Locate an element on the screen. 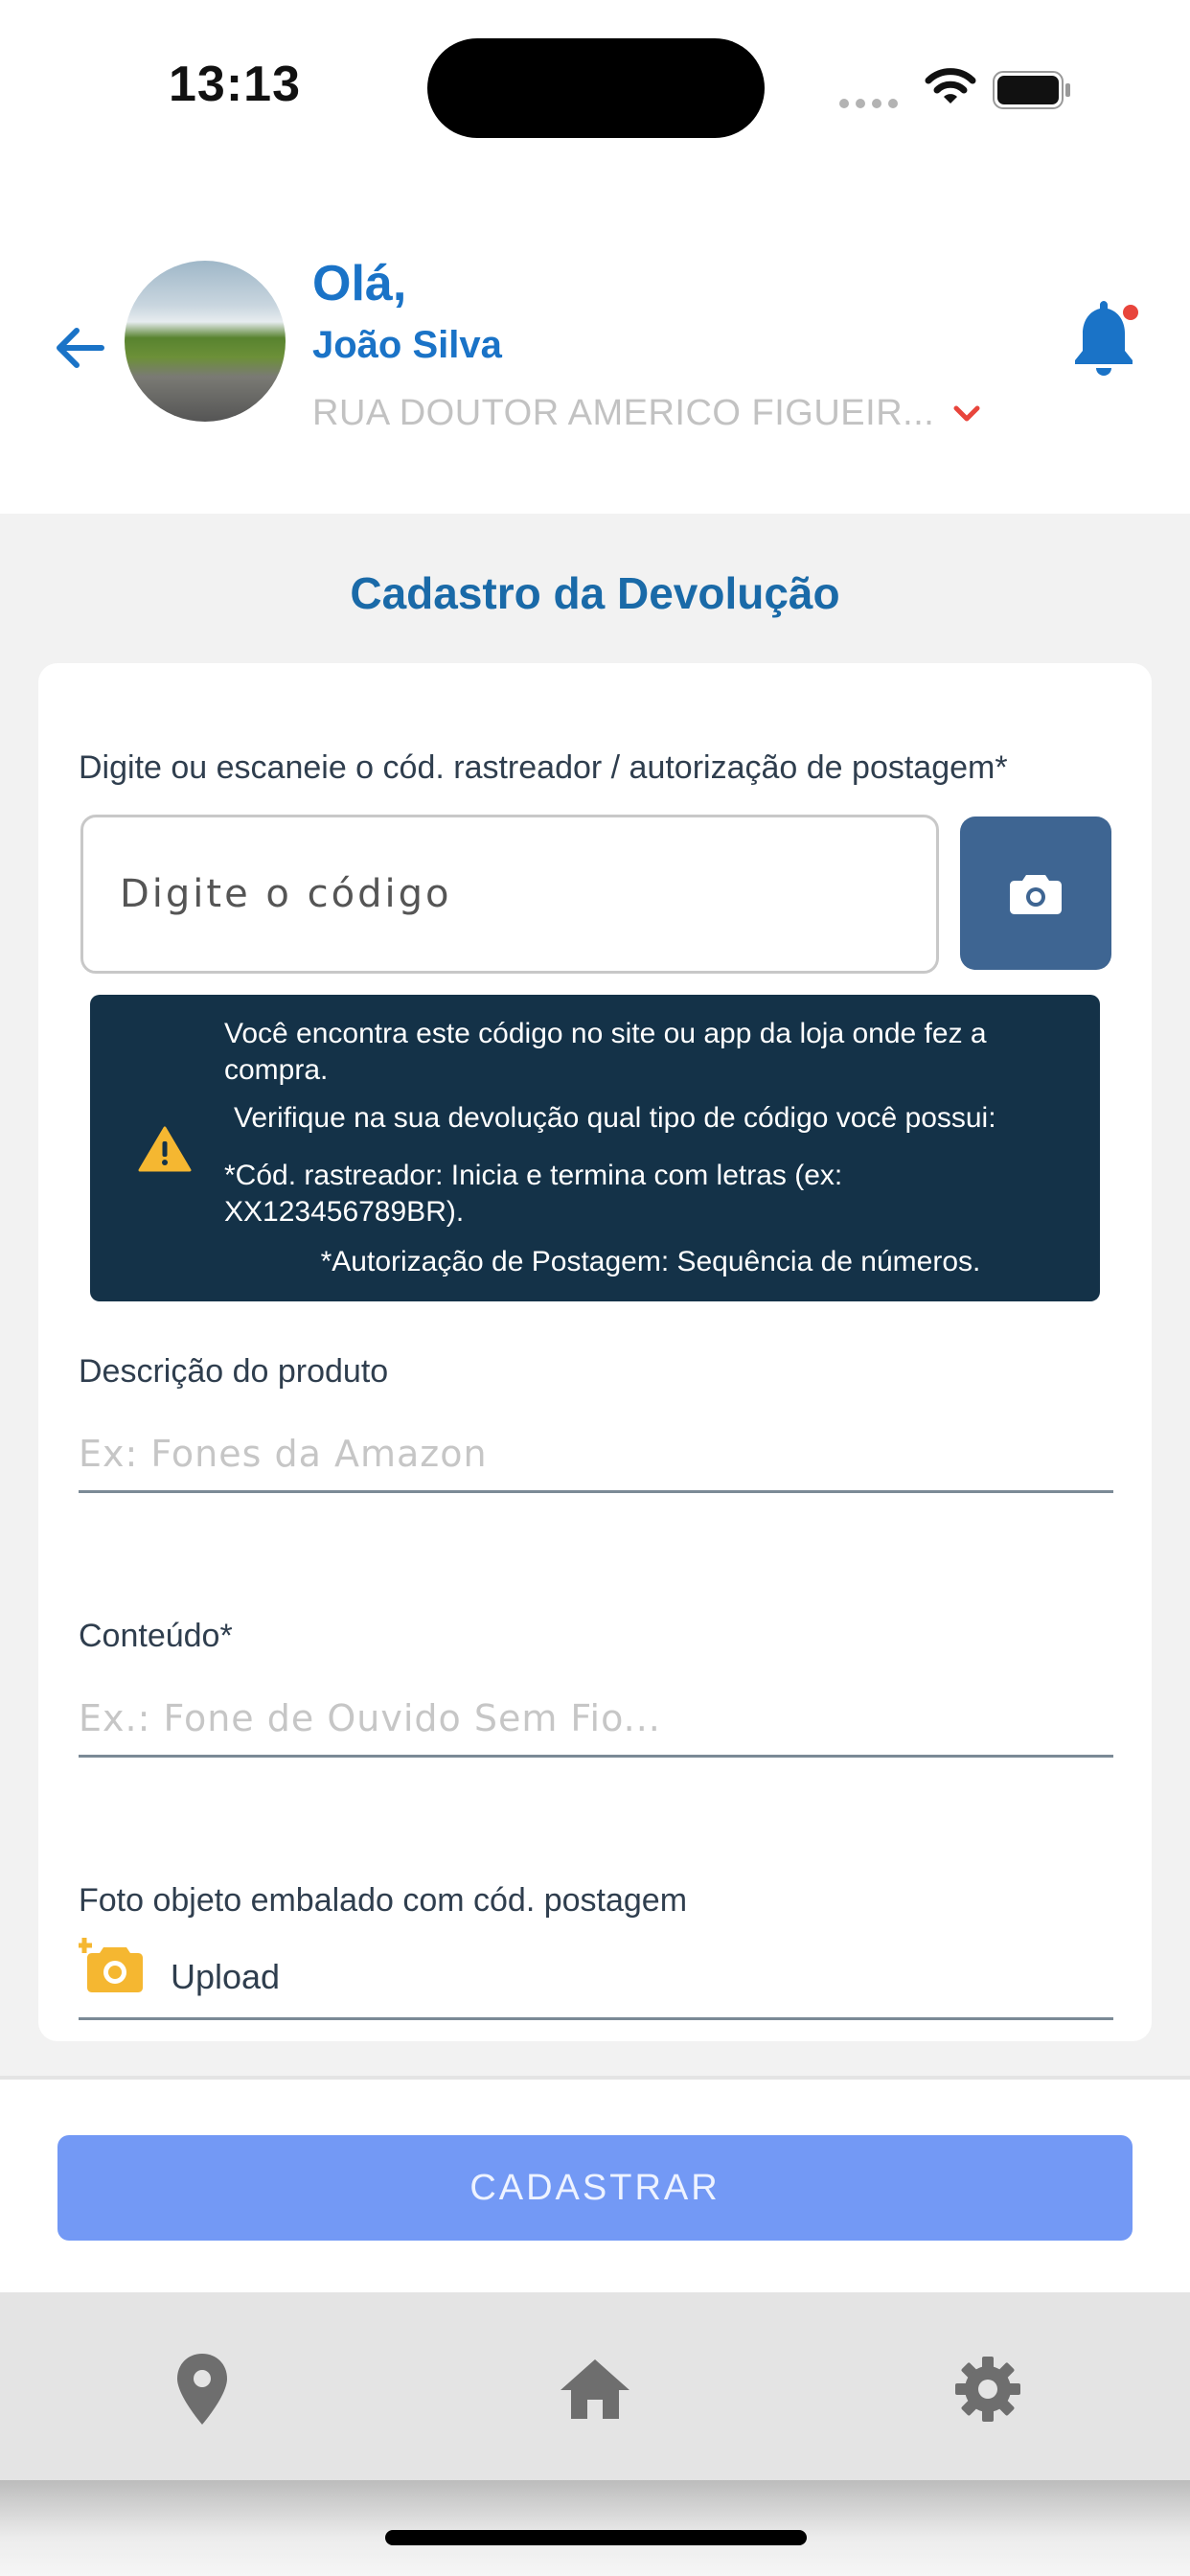 The height and width of the screenshot is (2576, 1190). camera-icon is located at coordinates (1036, 894).